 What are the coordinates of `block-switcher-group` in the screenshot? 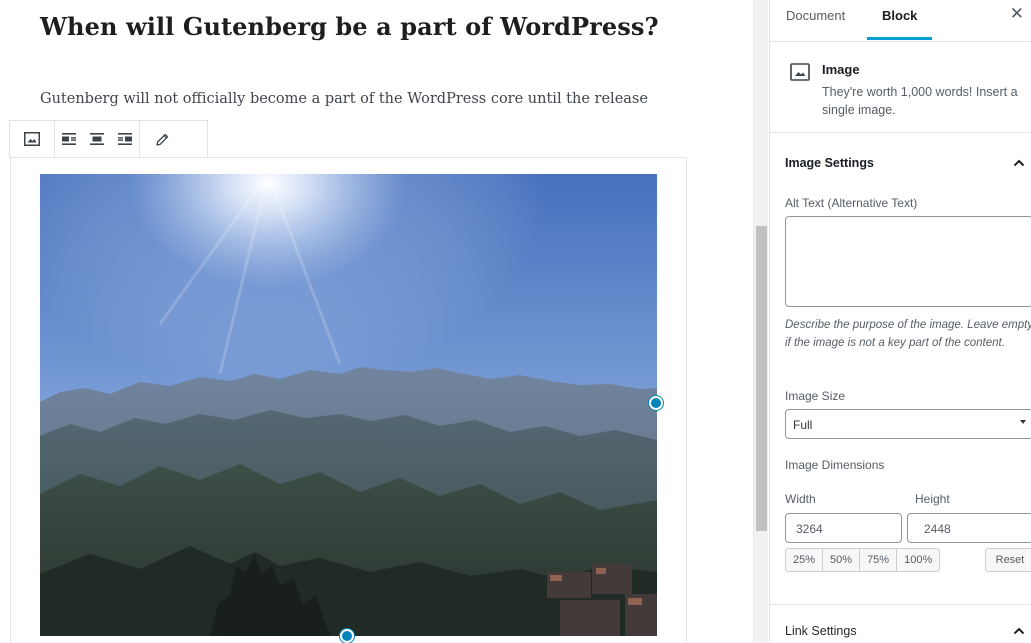 It's located at (32, 139).